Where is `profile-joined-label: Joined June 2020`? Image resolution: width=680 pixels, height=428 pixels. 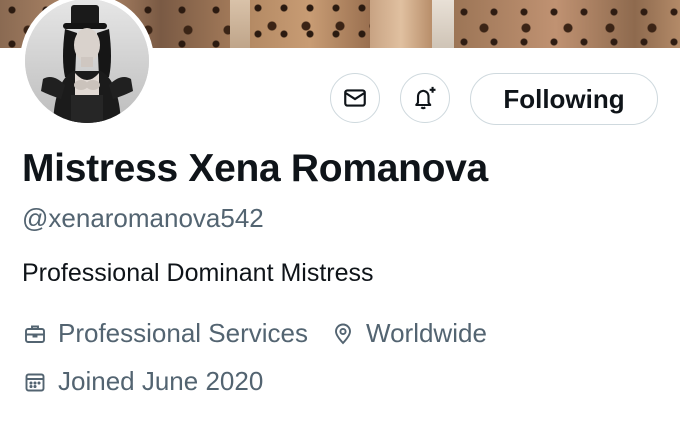
profile-joined-label: Joined June 2020 is located at coordinates (161, 381).